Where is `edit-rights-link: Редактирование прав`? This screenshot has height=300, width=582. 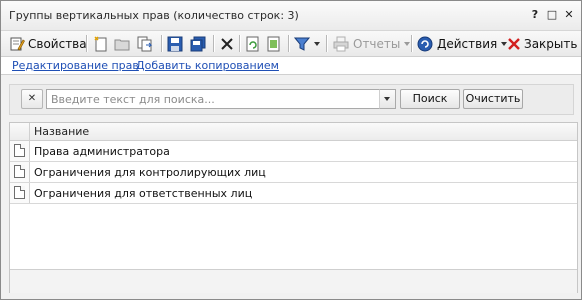 edit-rights-link: Редактирование прав is located at coordinates (75, 65).